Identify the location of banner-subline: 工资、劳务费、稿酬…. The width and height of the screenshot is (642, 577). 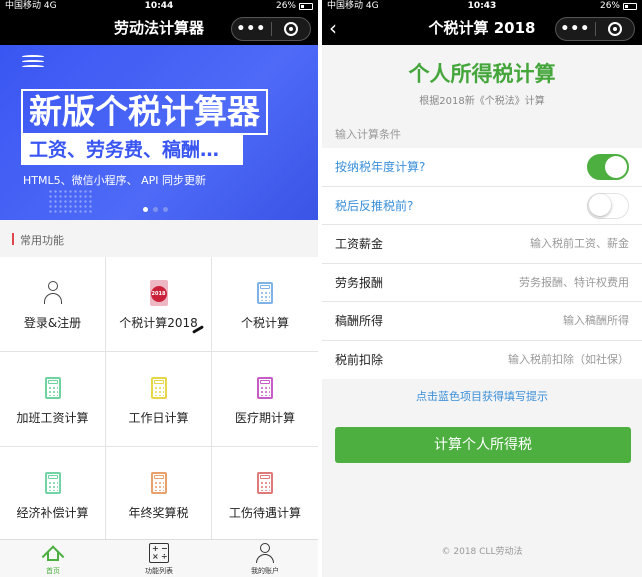
(124, 150).